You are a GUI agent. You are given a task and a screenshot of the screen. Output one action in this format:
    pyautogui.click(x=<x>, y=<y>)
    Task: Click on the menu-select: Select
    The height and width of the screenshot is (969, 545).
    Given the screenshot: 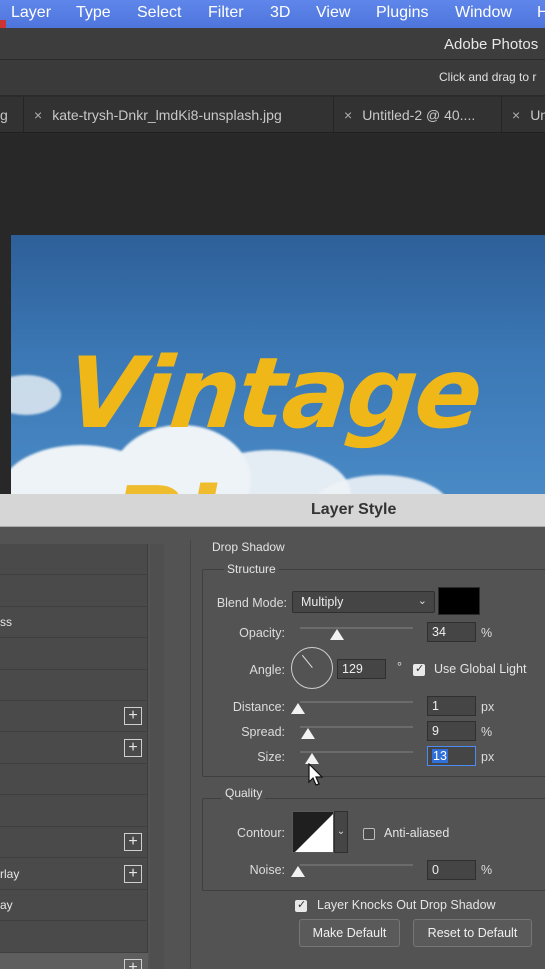 What is the action you would take?
    pyautogui.click(x=159, y=13)
    